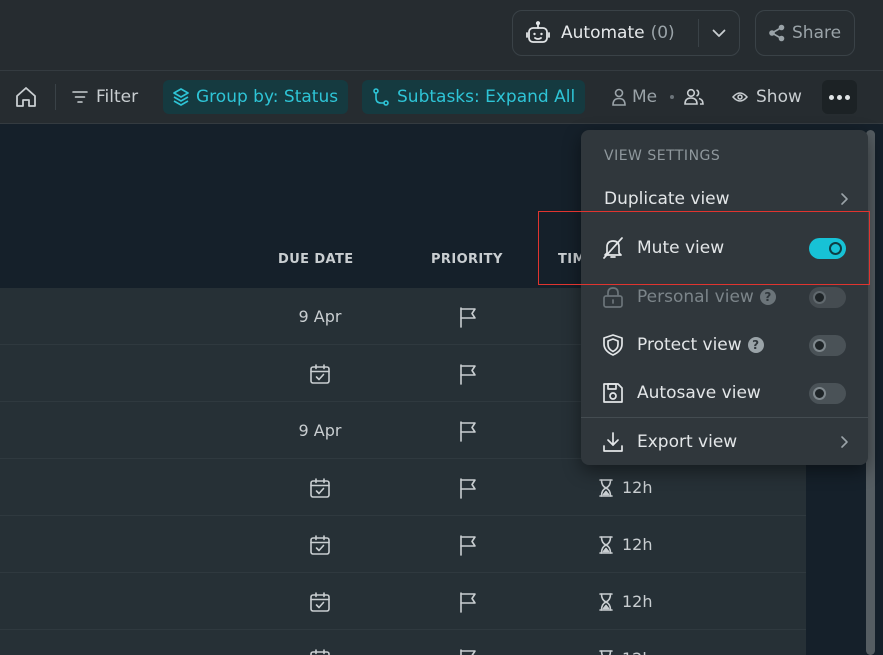 This screenshot has width=883, height=655. I want to click on autosave-view-toggle, so click(827, 393).